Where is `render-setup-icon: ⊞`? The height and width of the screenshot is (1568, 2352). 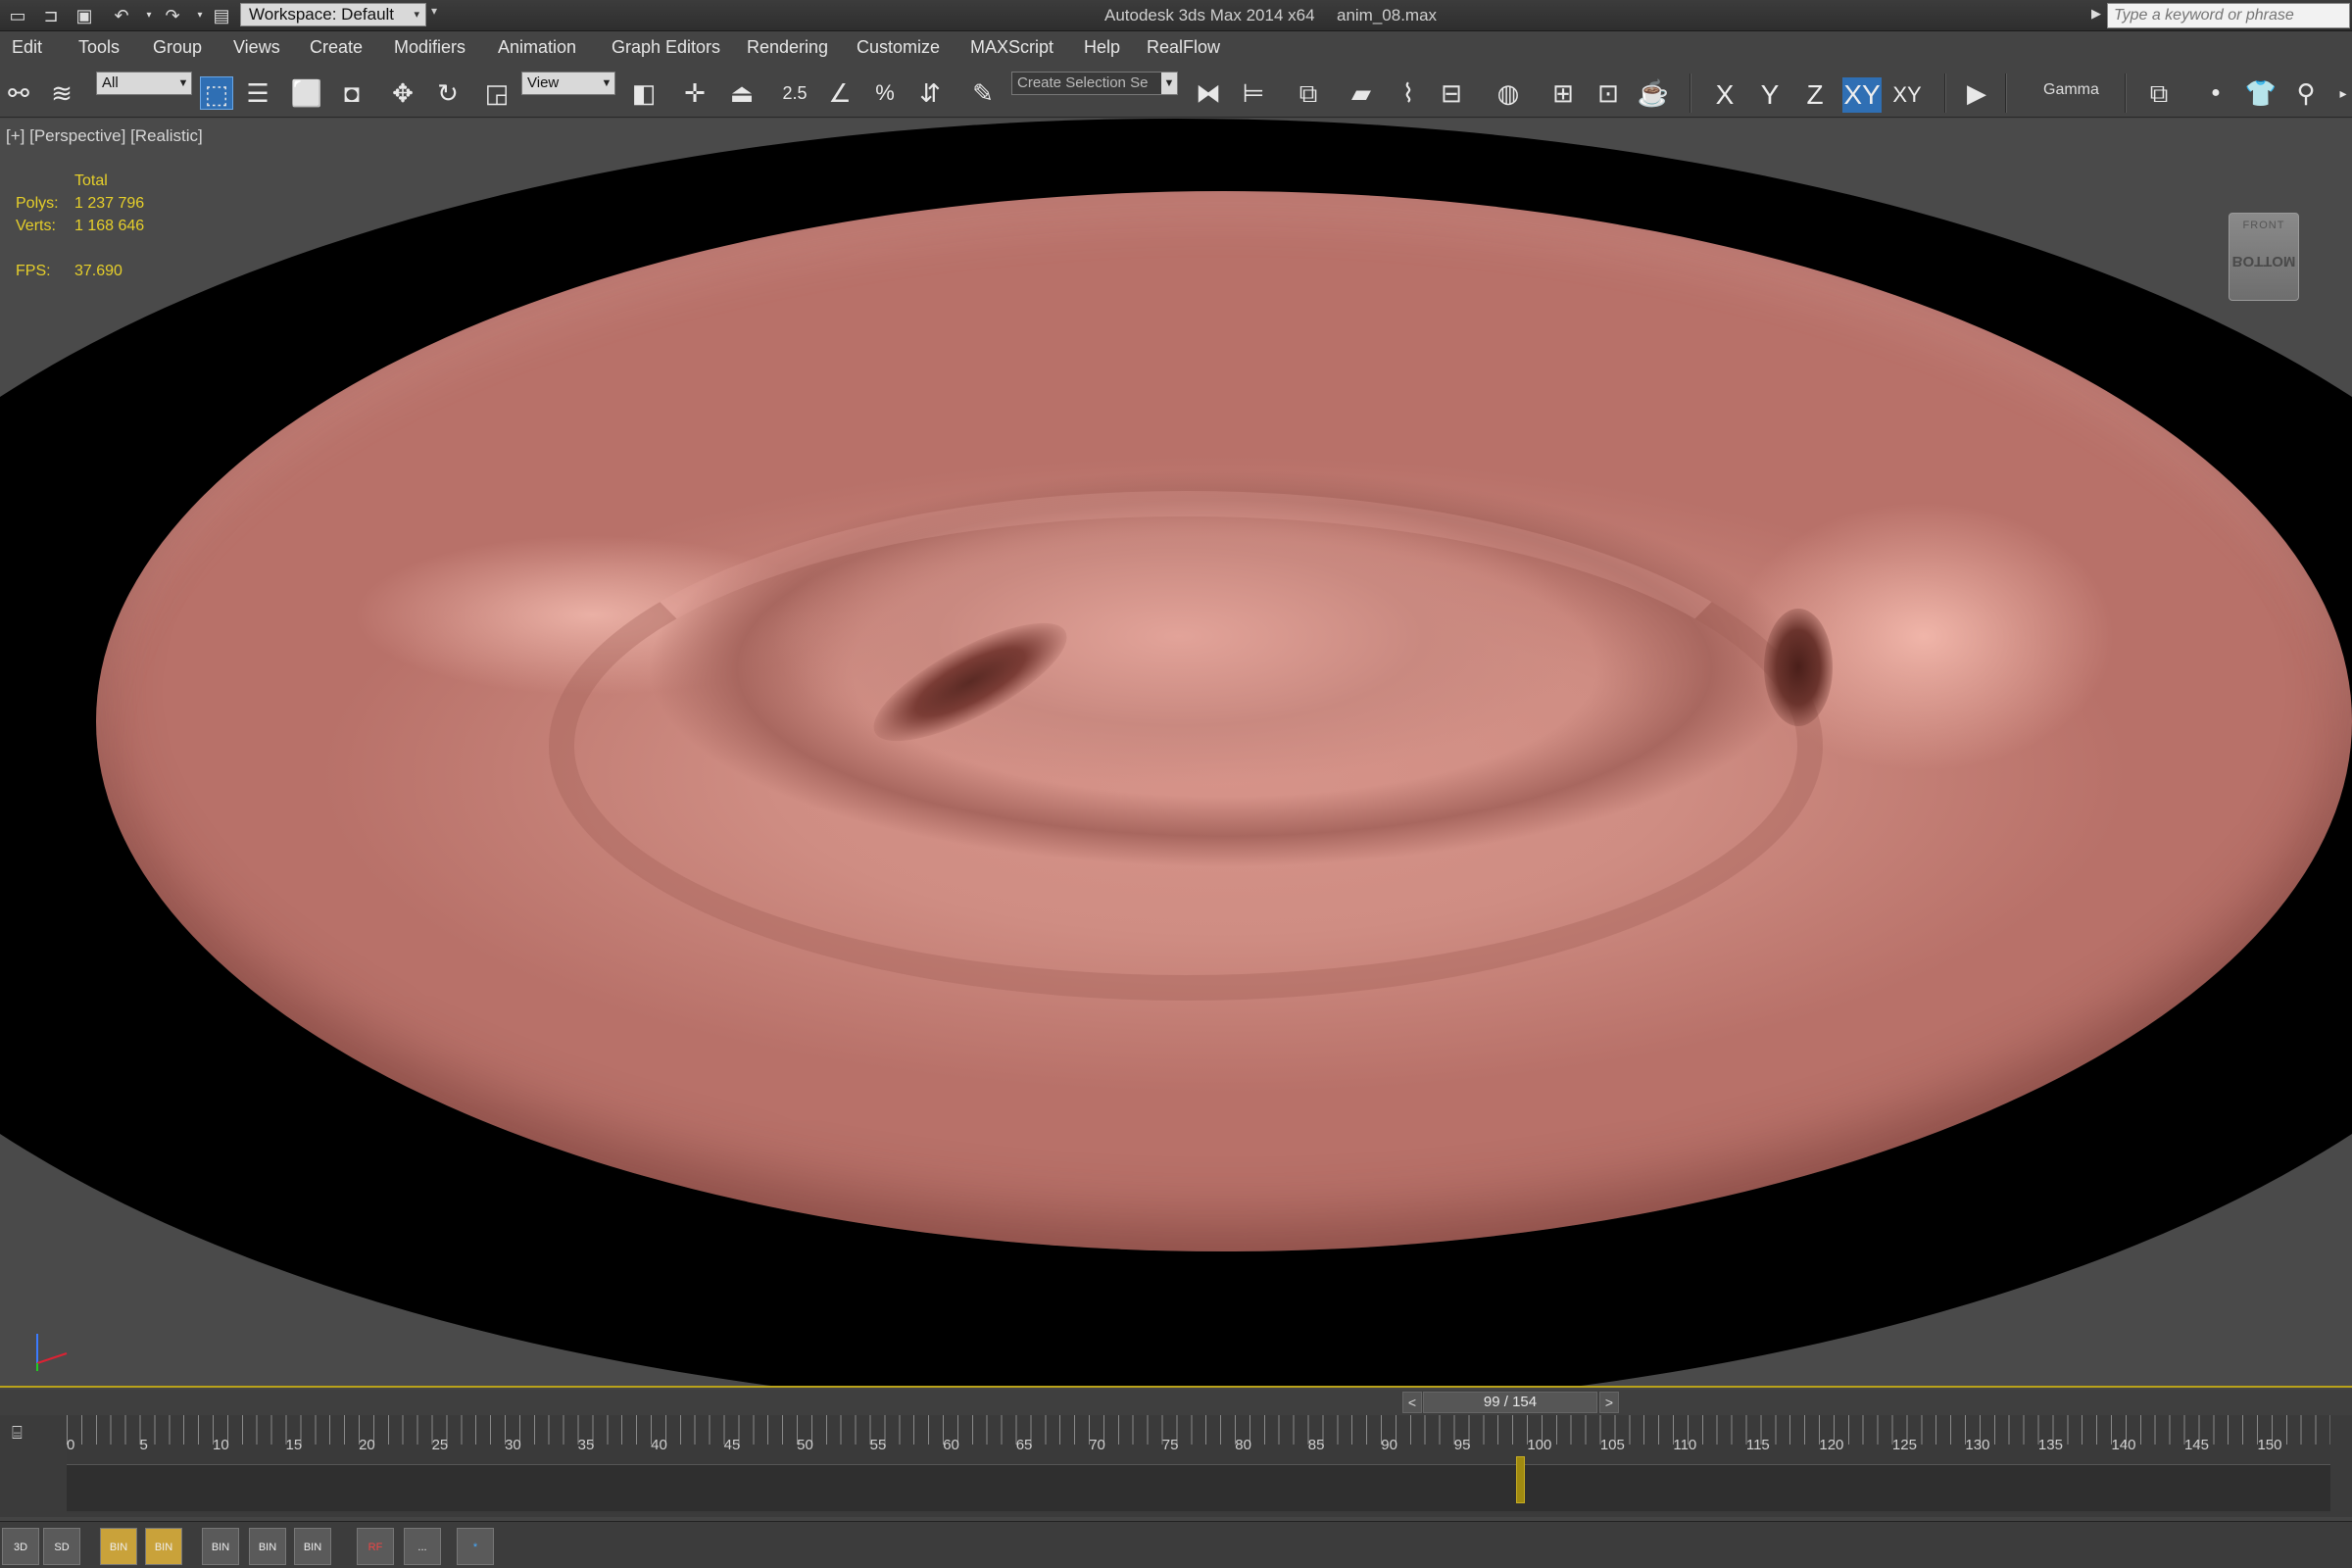 render-setup-icon: ⊞ is located at coordinates (1563, 93).